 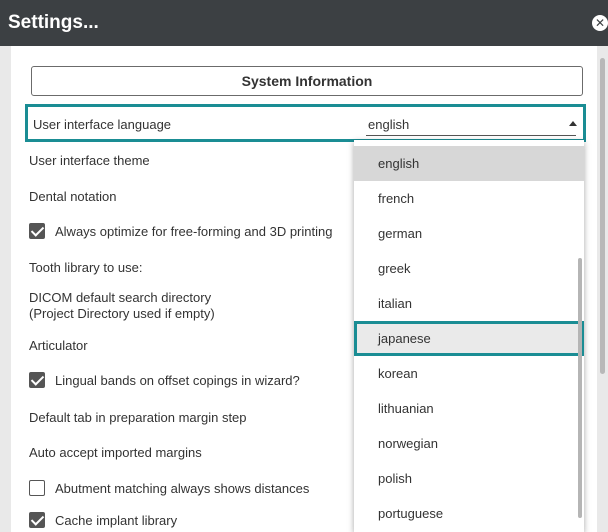 What do you see at coordinates (102, 124) in the screenshot?
I see `language-label: User interface language` at bounding box center [102, 124].